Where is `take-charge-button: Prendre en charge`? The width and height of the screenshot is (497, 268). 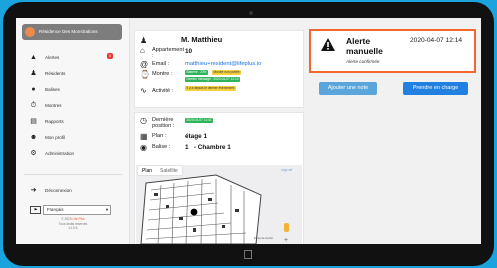 take-charge-button: Prendre en charge is located at coordinates (435, 88).